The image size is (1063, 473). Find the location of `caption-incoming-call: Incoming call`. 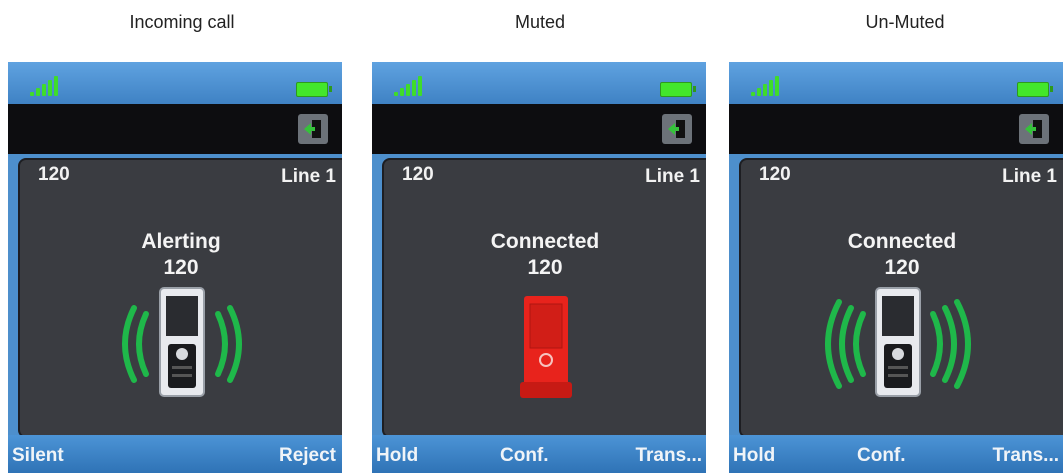

caption-incoming-call: Incoming call is located at coordinates (182, 22).